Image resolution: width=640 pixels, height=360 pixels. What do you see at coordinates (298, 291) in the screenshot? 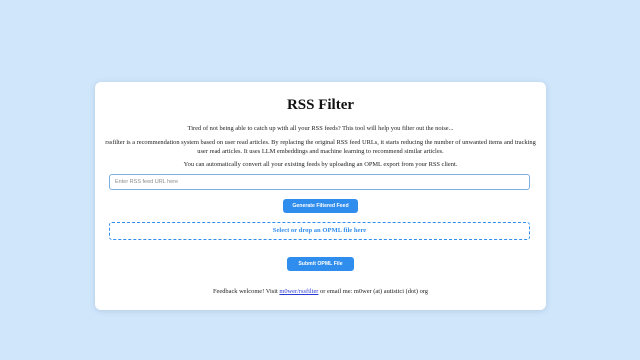
I see `repo-link: m0wer/rssfilter` at bounding box center [298, 291].